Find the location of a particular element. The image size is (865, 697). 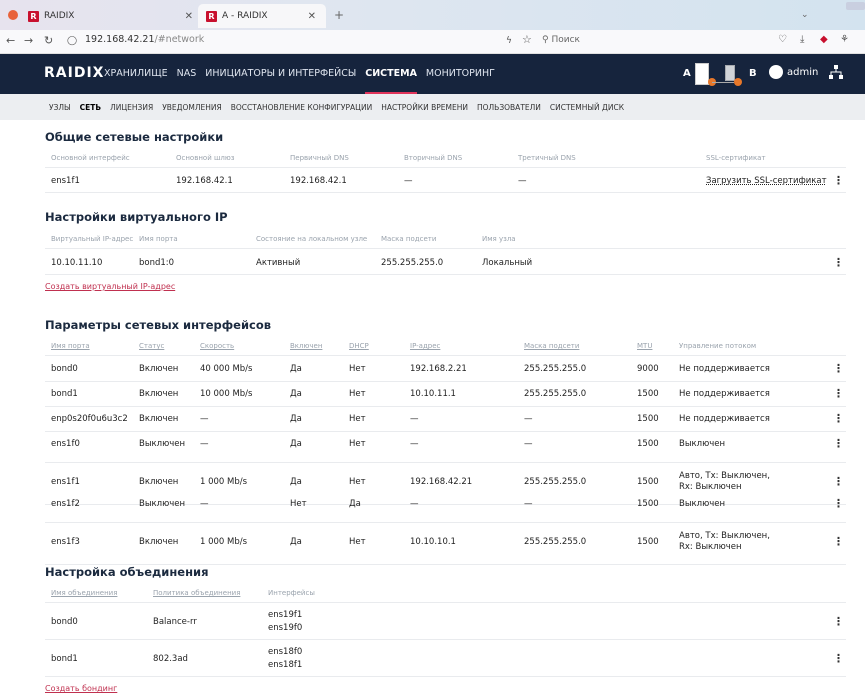

col-ip-address: IP-адрес is located at coordinates (425, 346).